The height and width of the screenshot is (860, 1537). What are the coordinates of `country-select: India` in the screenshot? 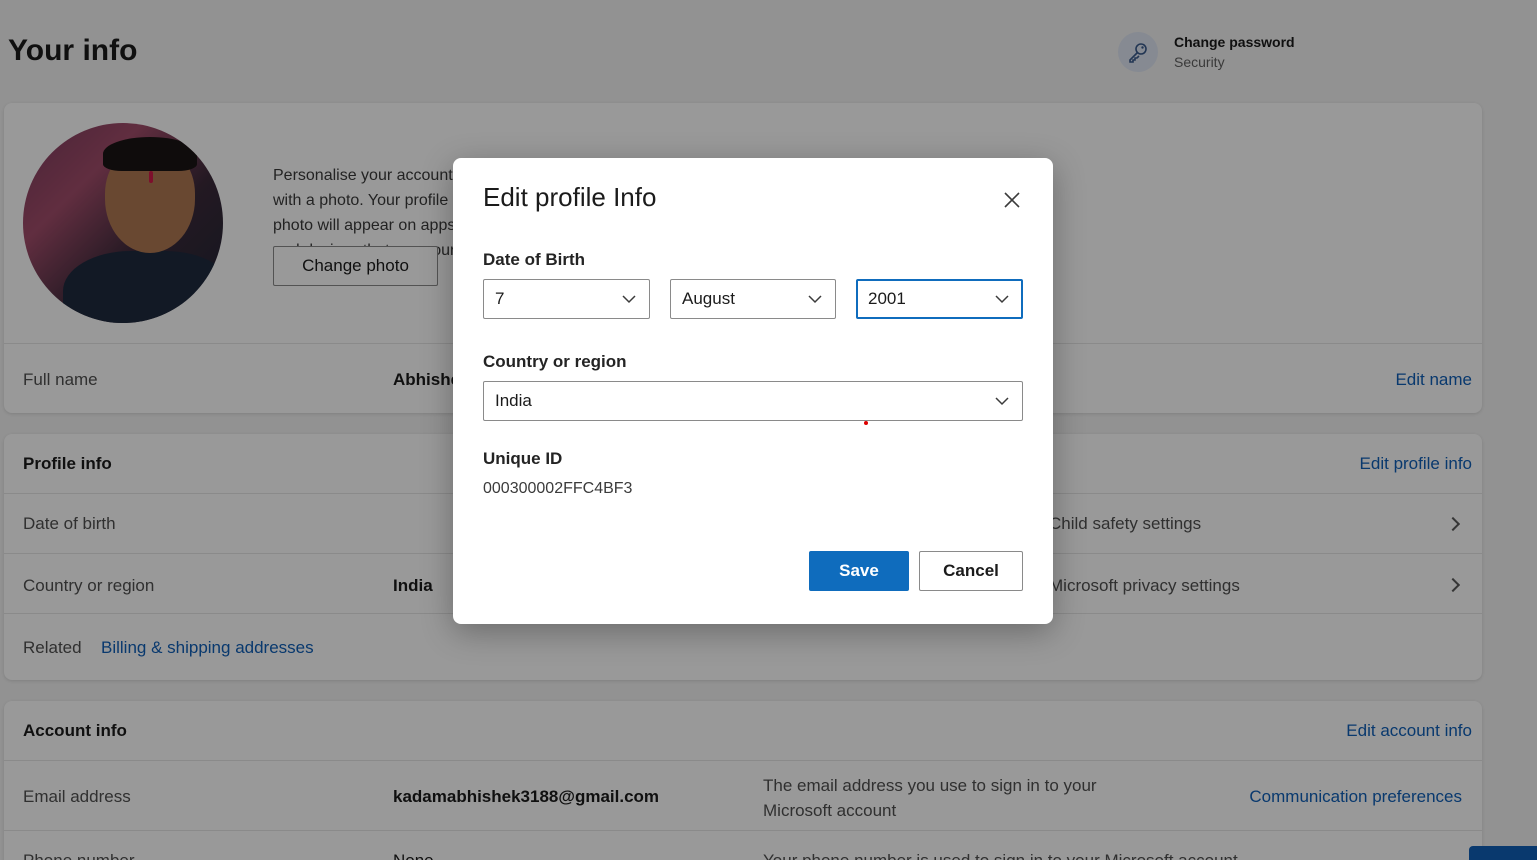 It's located at (753, 401).